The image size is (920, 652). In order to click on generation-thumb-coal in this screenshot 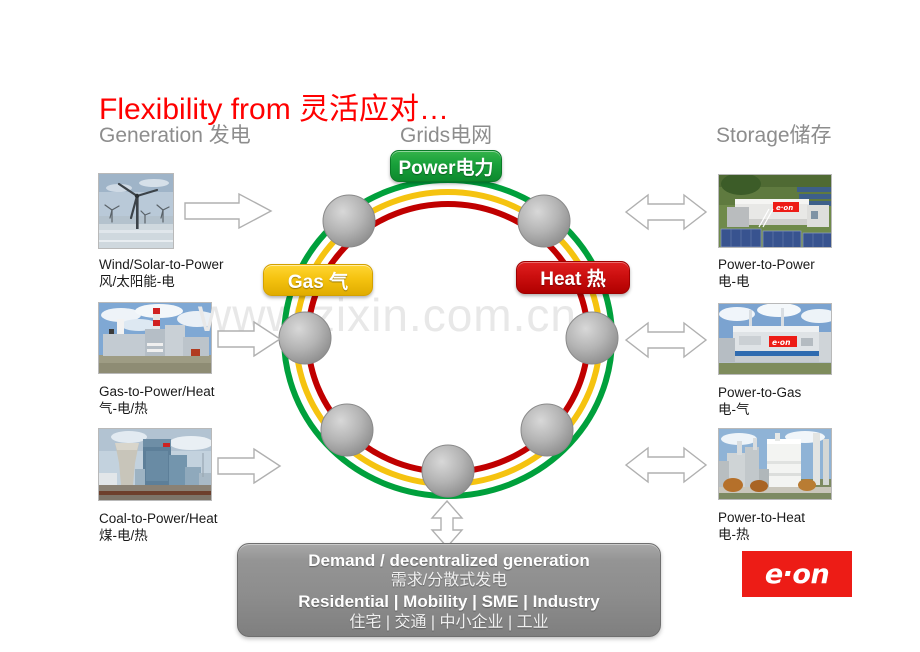, I will do `click(155, 464)`.